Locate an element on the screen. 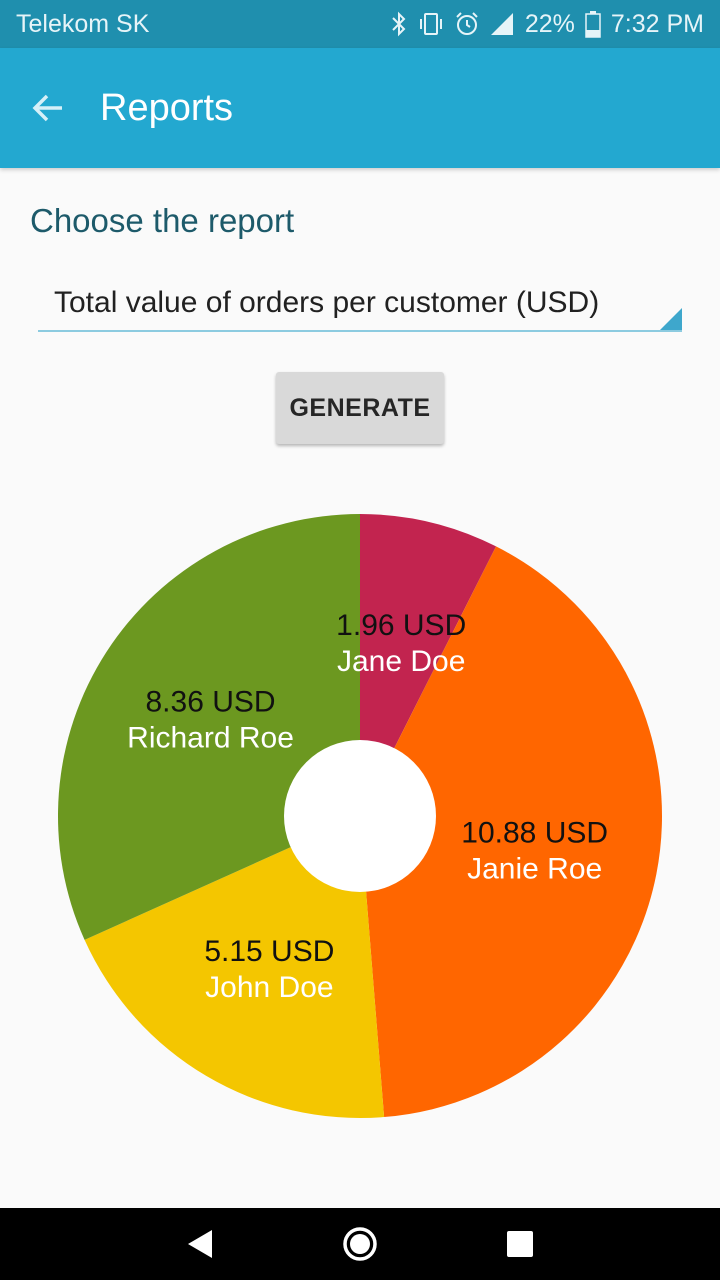 Image resolution: width=720 pixels, height=1280 pixels. battery-icon is located at coordinates (593, 24).